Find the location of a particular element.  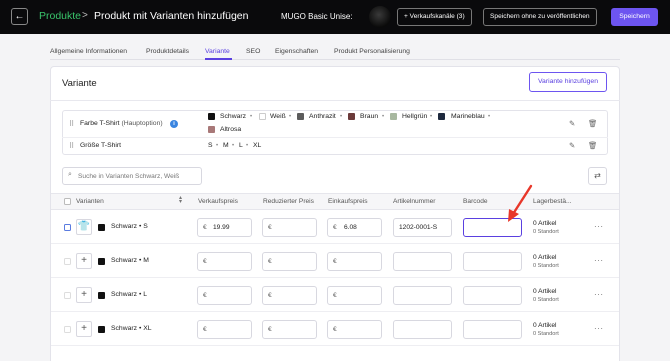

tab-properties: Eigenschaften is located at coordinates (296, 51).